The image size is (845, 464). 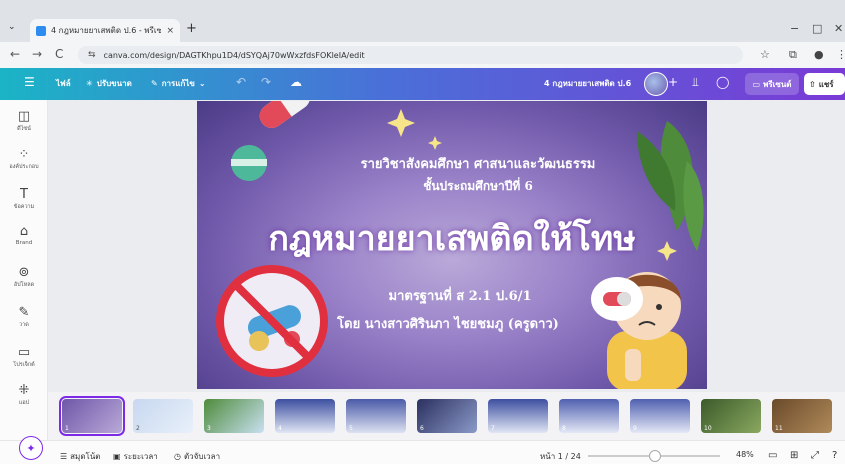 What do you see at coordinates (589, 416) in the screenshot?
I see `page-thumbnail: 8` at bounding box center [589, 416].